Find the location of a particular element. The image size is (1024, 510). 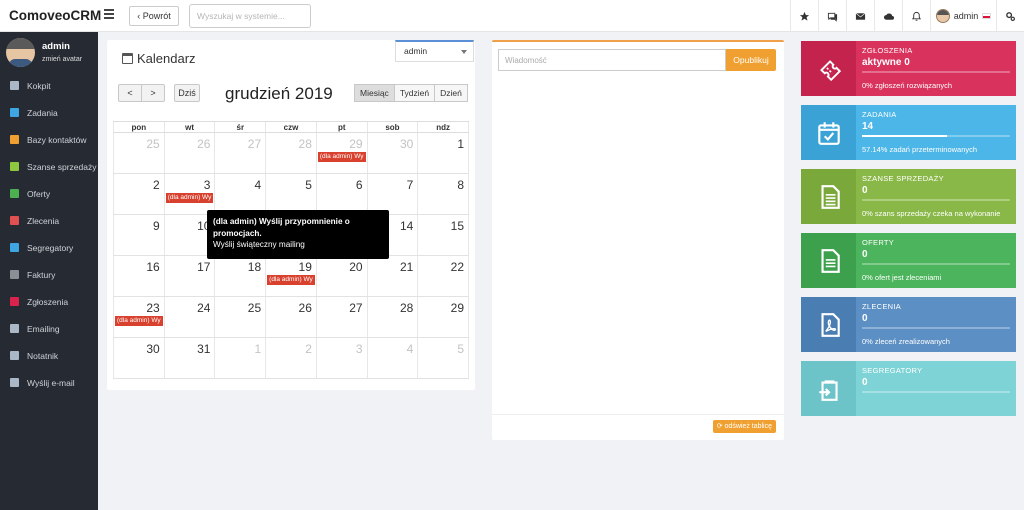

calendar-day: 18 is located at coordinates (241, 276).